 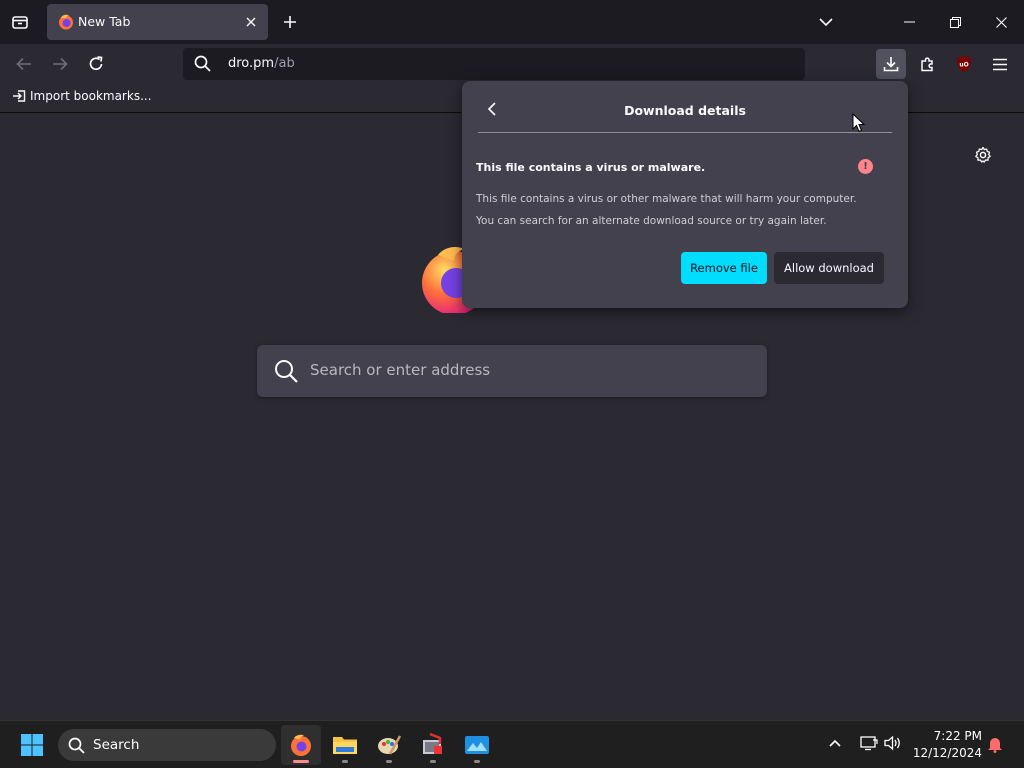 I want to click on tab-close-button, so click(x=251, y=22).